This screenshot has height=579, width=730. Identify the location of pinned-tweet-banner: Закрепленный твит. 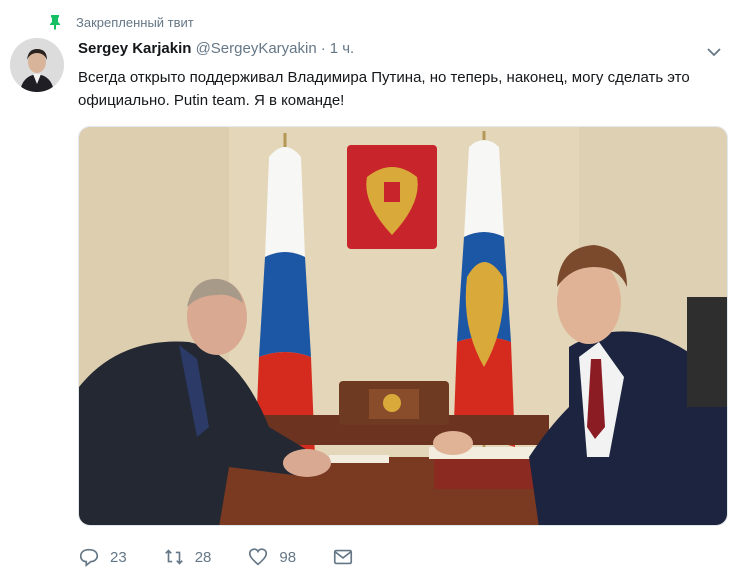
(121, 22).